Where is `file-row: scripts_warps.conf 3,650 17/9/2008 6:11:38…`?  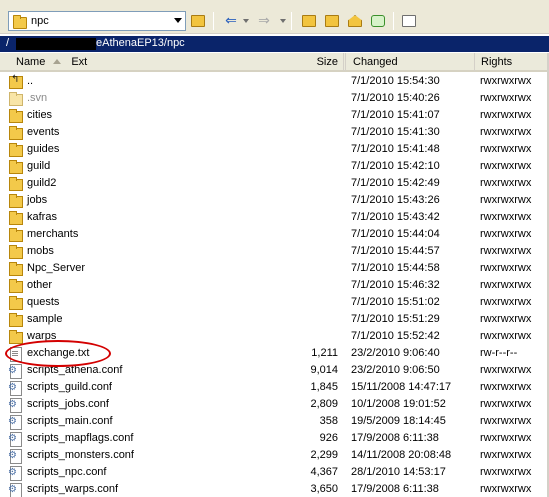 file-row: scripts_warps.conf 3,650 17/9/2008 6:11:38… is located at coordinates (274, 489).